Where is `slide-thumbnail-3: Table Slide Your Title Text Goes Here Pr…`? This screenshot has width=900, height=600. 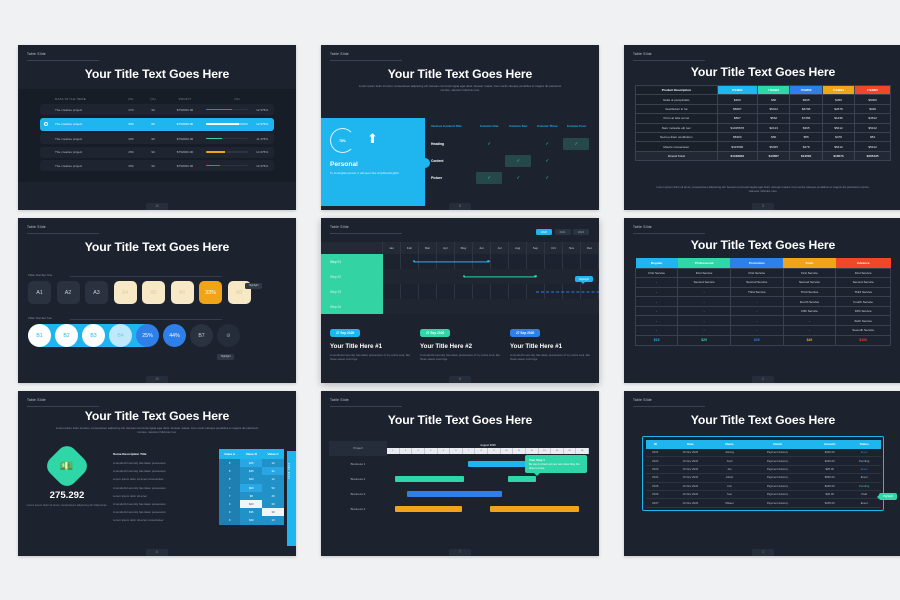 slide-thumbnail-3: Table Slide Your Title Text Goes Here Pr… is located at coordinates (762, 127).